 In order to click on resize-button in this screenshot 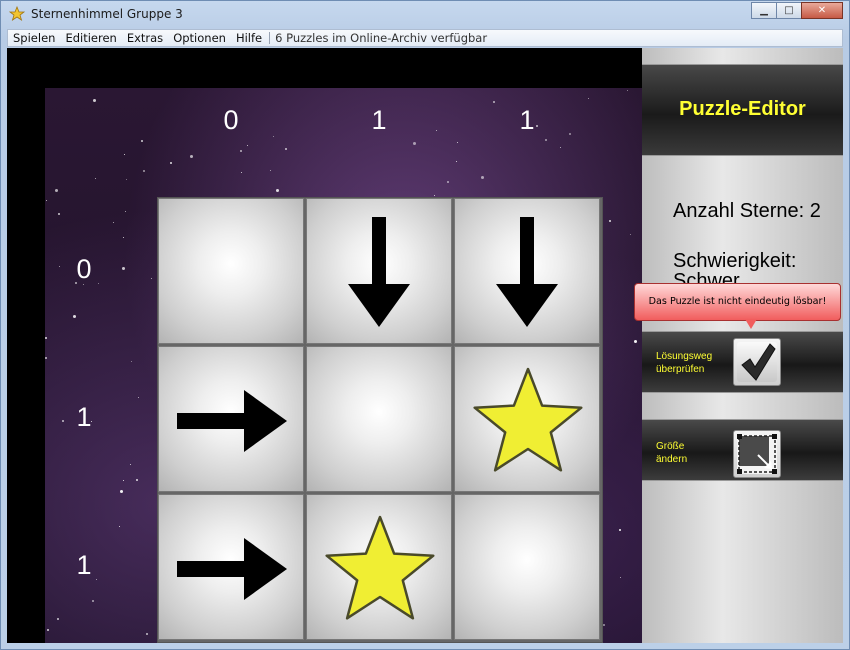, I will do `click(757, 454)`.